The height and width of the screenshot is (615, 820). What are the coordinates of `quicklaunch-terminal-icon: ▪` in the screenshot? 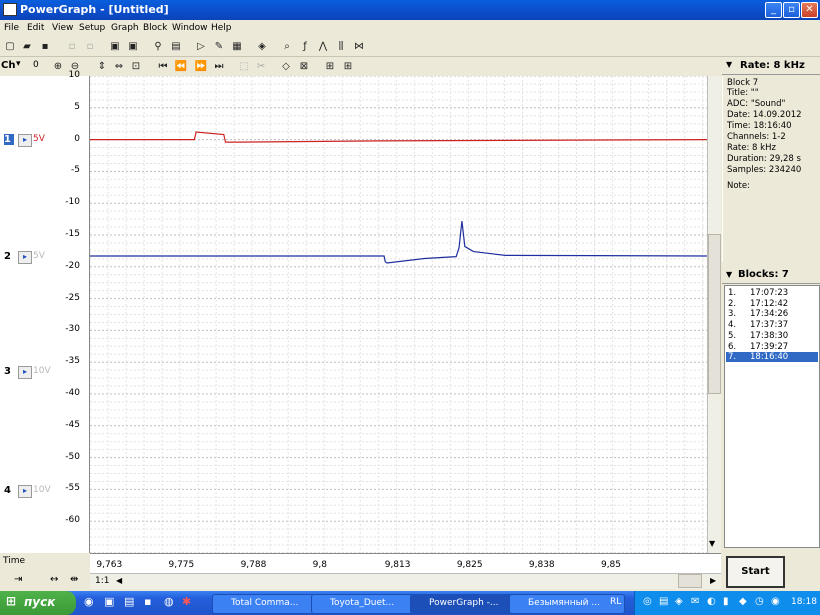 It's located at (147, 601).